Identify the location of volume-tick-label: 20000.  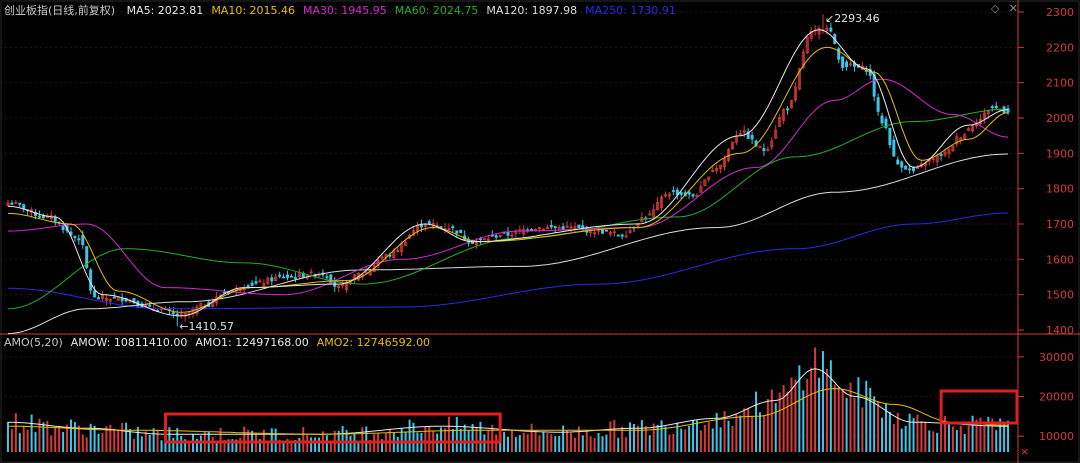
(1056, 397).